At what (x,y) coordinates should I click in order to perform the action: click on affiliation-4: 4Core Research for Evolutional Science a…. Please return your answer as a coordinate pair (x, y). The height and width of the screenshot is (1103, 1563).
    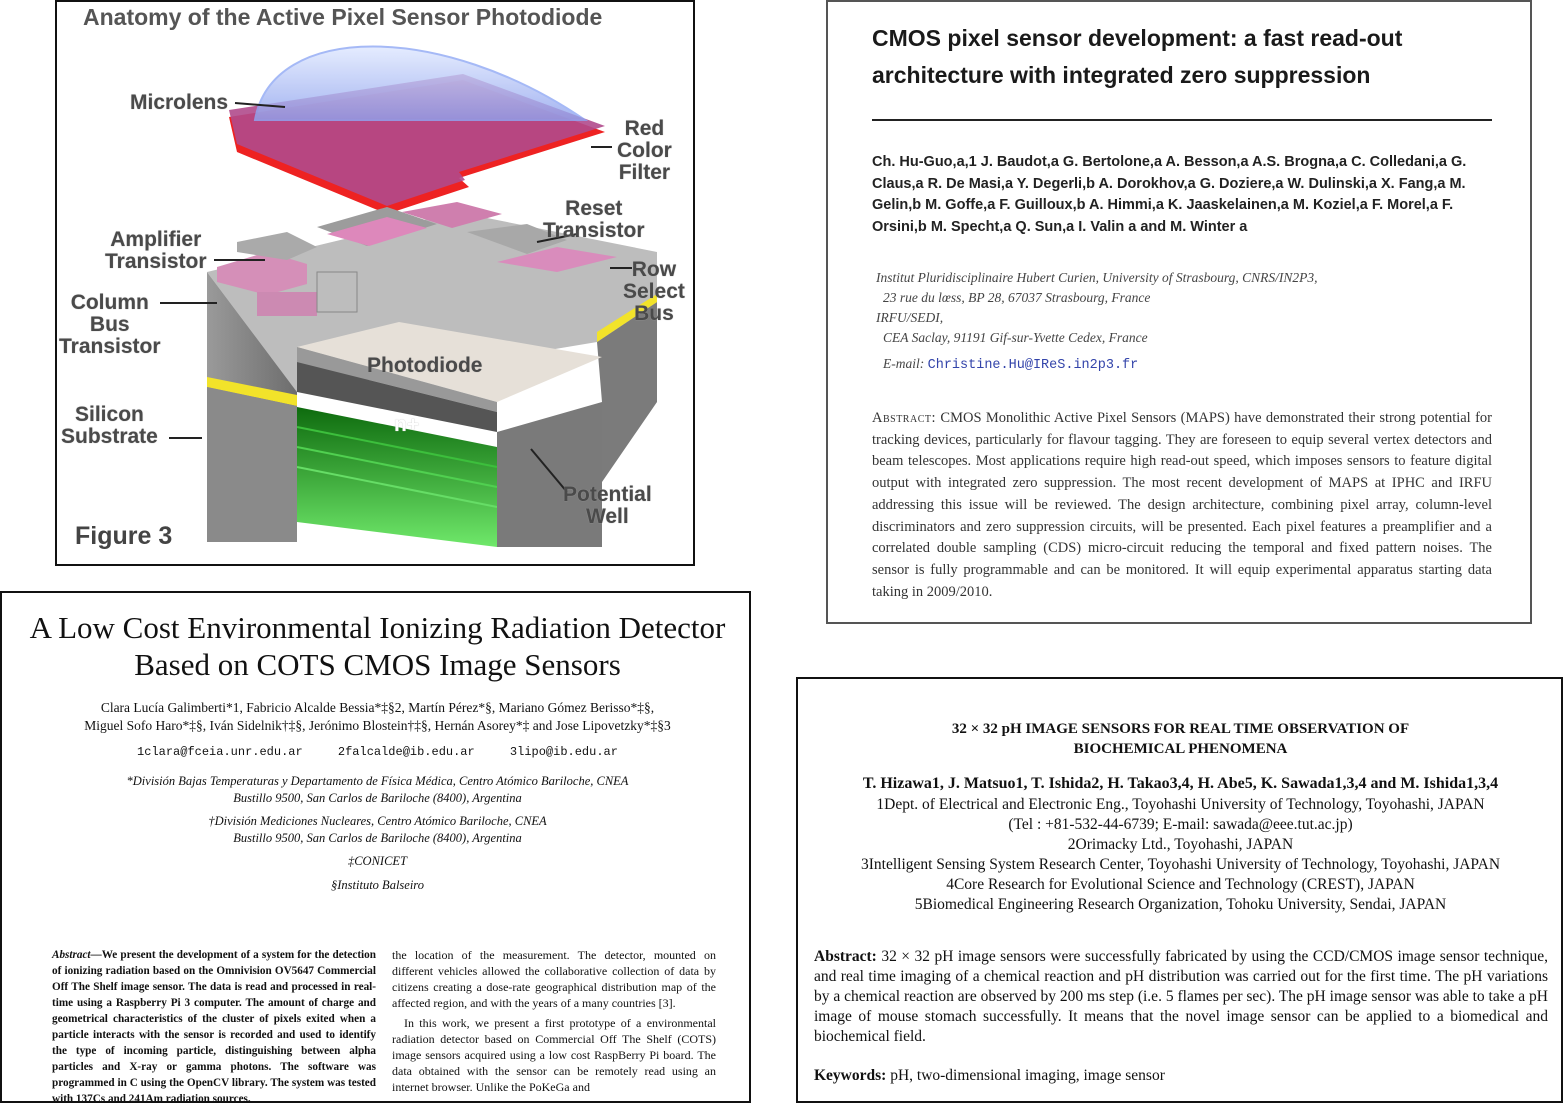
    Looking at the image, I should click on (1180, 884).